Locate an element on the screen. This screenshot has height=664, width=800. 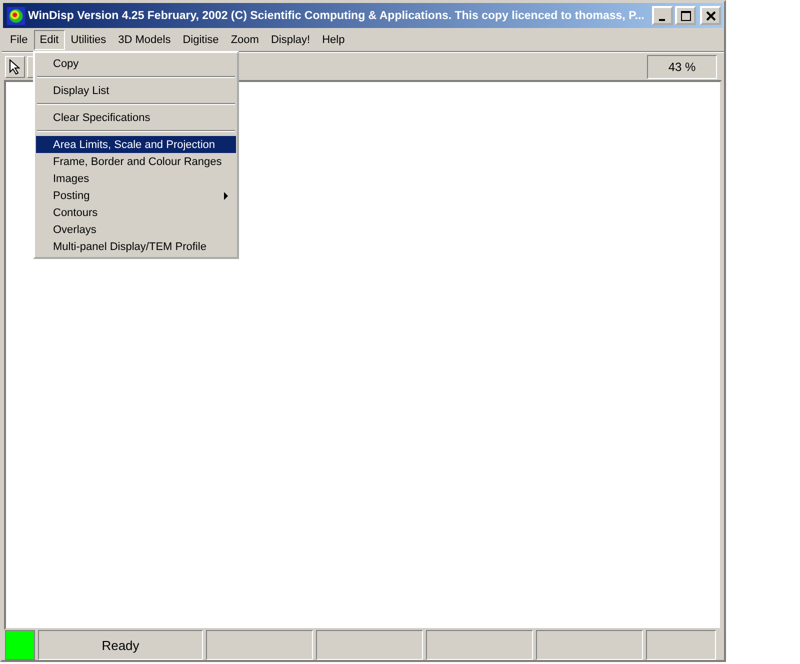
menu-item: Clear Specifications is located at coordinates (136, 117).